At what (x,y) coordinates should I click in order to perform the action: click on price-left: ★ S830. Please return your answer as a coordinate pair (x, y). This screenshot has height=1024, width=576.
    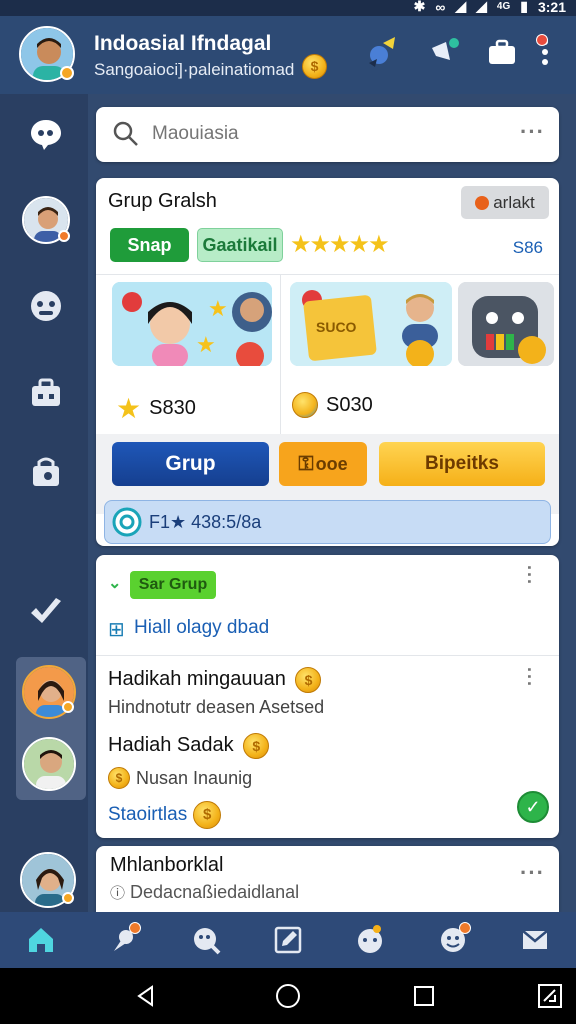
    Looking at the image, I should click on (156, 408).